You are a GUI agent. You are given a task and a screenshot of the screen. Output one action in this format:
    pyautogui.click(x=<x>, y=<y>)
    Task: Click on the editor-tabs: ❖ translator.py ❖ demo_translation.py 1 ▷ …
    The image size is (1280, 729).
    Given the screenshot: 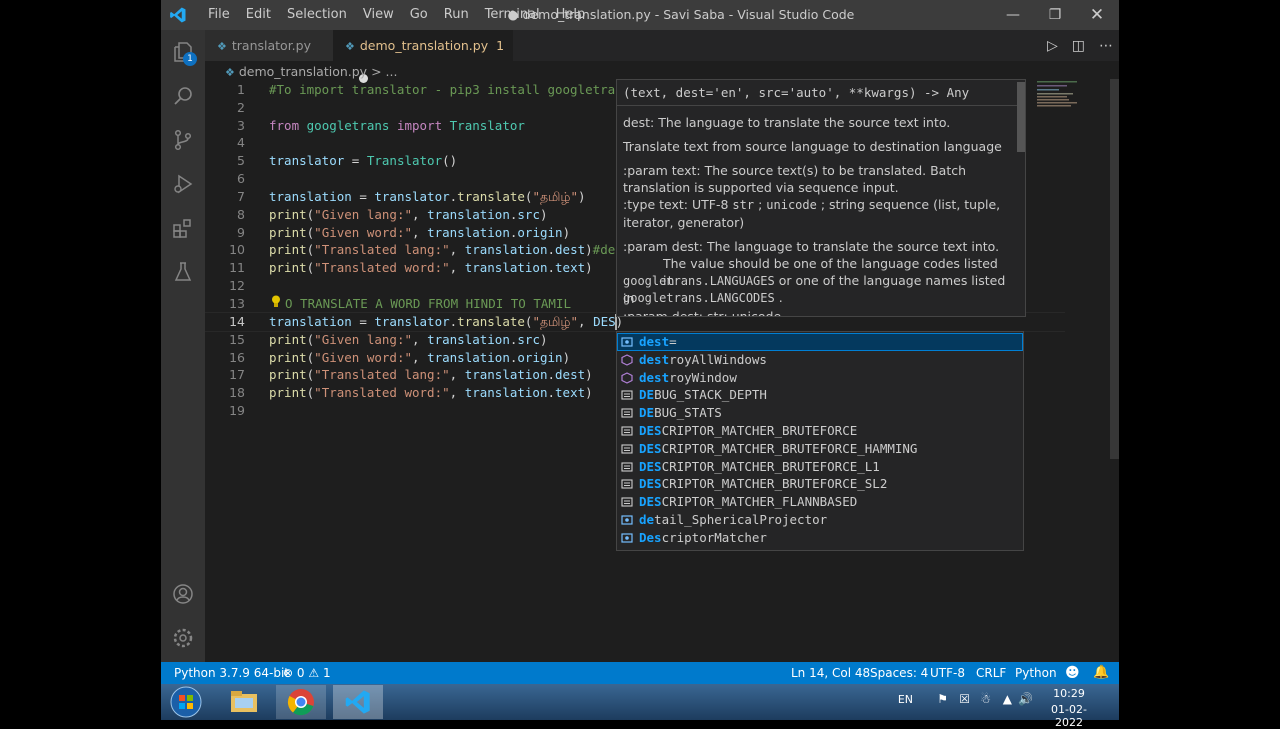 What is the action you would take?
    pyautogui.click(x=662, y=56)
    